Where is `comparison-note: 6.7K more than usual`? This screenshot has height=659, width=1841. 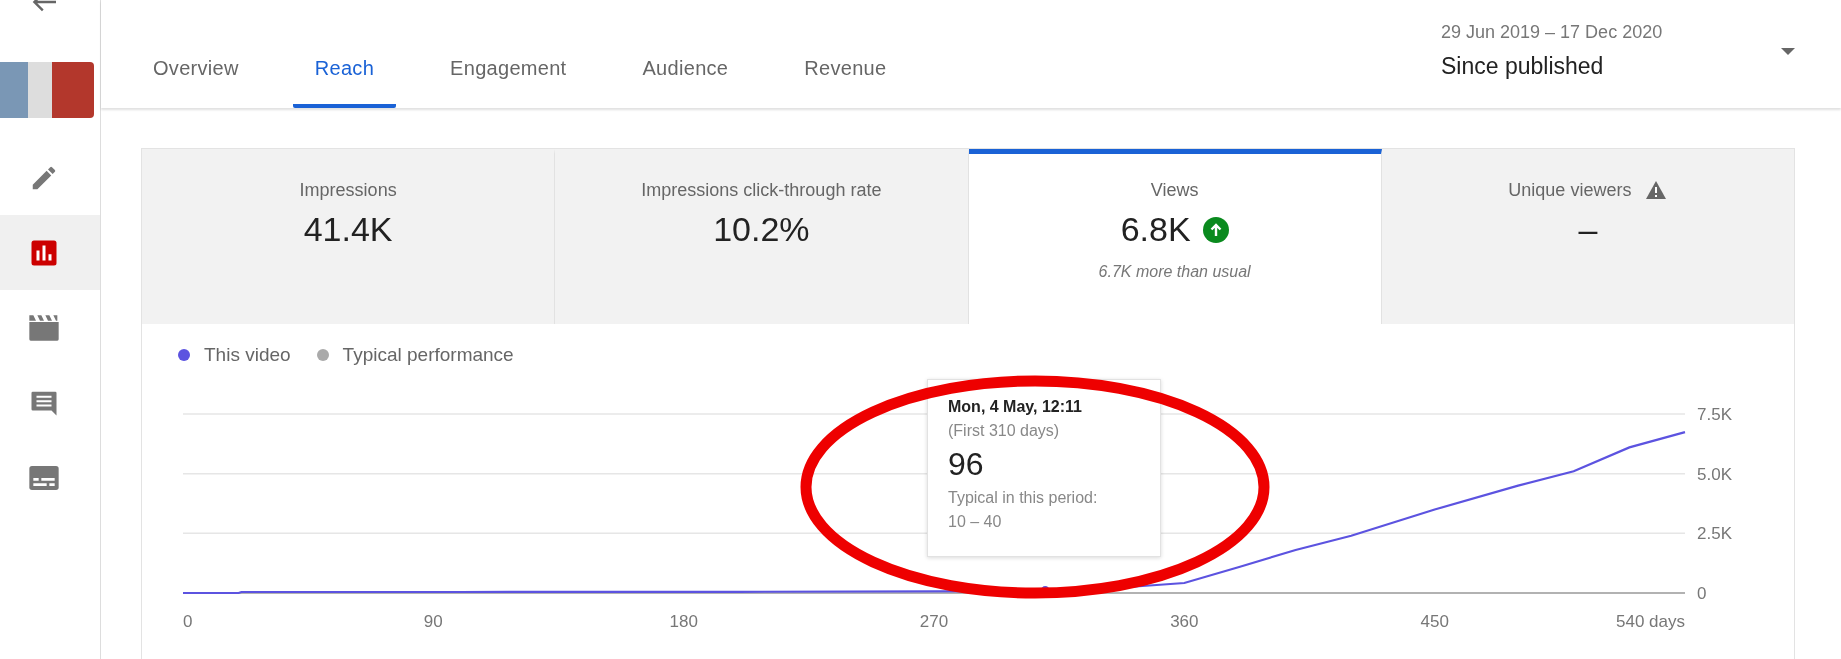 comparison-note: 6.7K more than usual is located at coordinates (1174, 272).